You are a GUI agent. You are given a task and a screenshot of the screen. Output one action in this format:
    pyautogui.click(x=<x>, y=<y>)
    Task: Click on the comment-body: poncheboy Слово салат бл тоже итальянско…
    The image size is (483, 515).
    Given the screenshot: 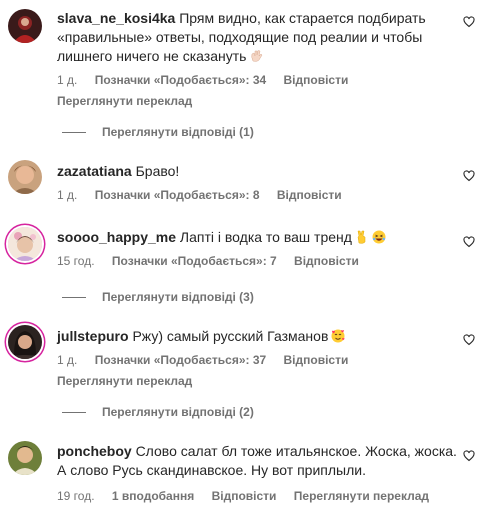 What is the action you would take?
    pyautogui.click(x=257, y=461)
    